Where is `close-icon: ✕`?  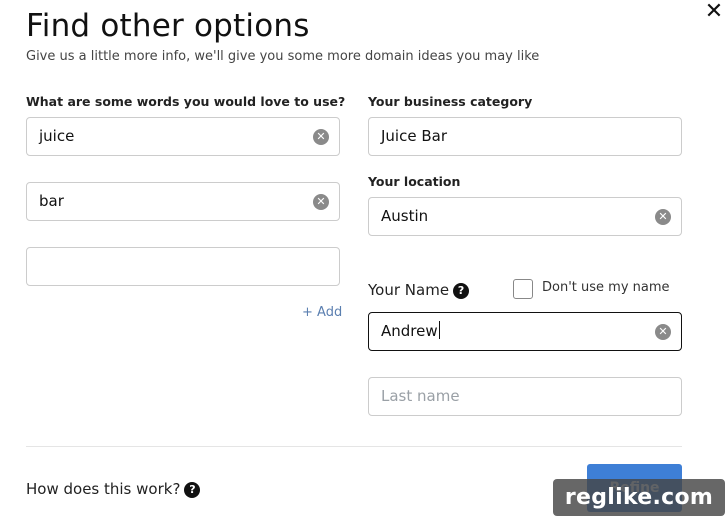
close-icon: ✕ is located at coordinates (714, 13).